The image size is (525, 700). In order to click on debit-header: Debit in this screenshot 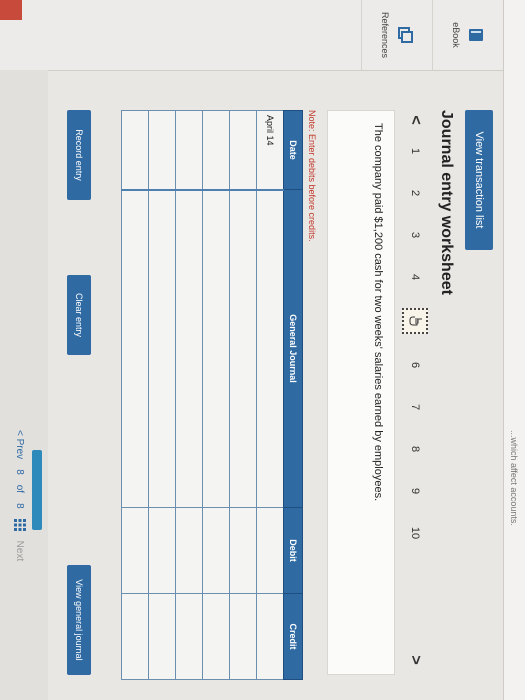, I will do `click(293, 550)`.